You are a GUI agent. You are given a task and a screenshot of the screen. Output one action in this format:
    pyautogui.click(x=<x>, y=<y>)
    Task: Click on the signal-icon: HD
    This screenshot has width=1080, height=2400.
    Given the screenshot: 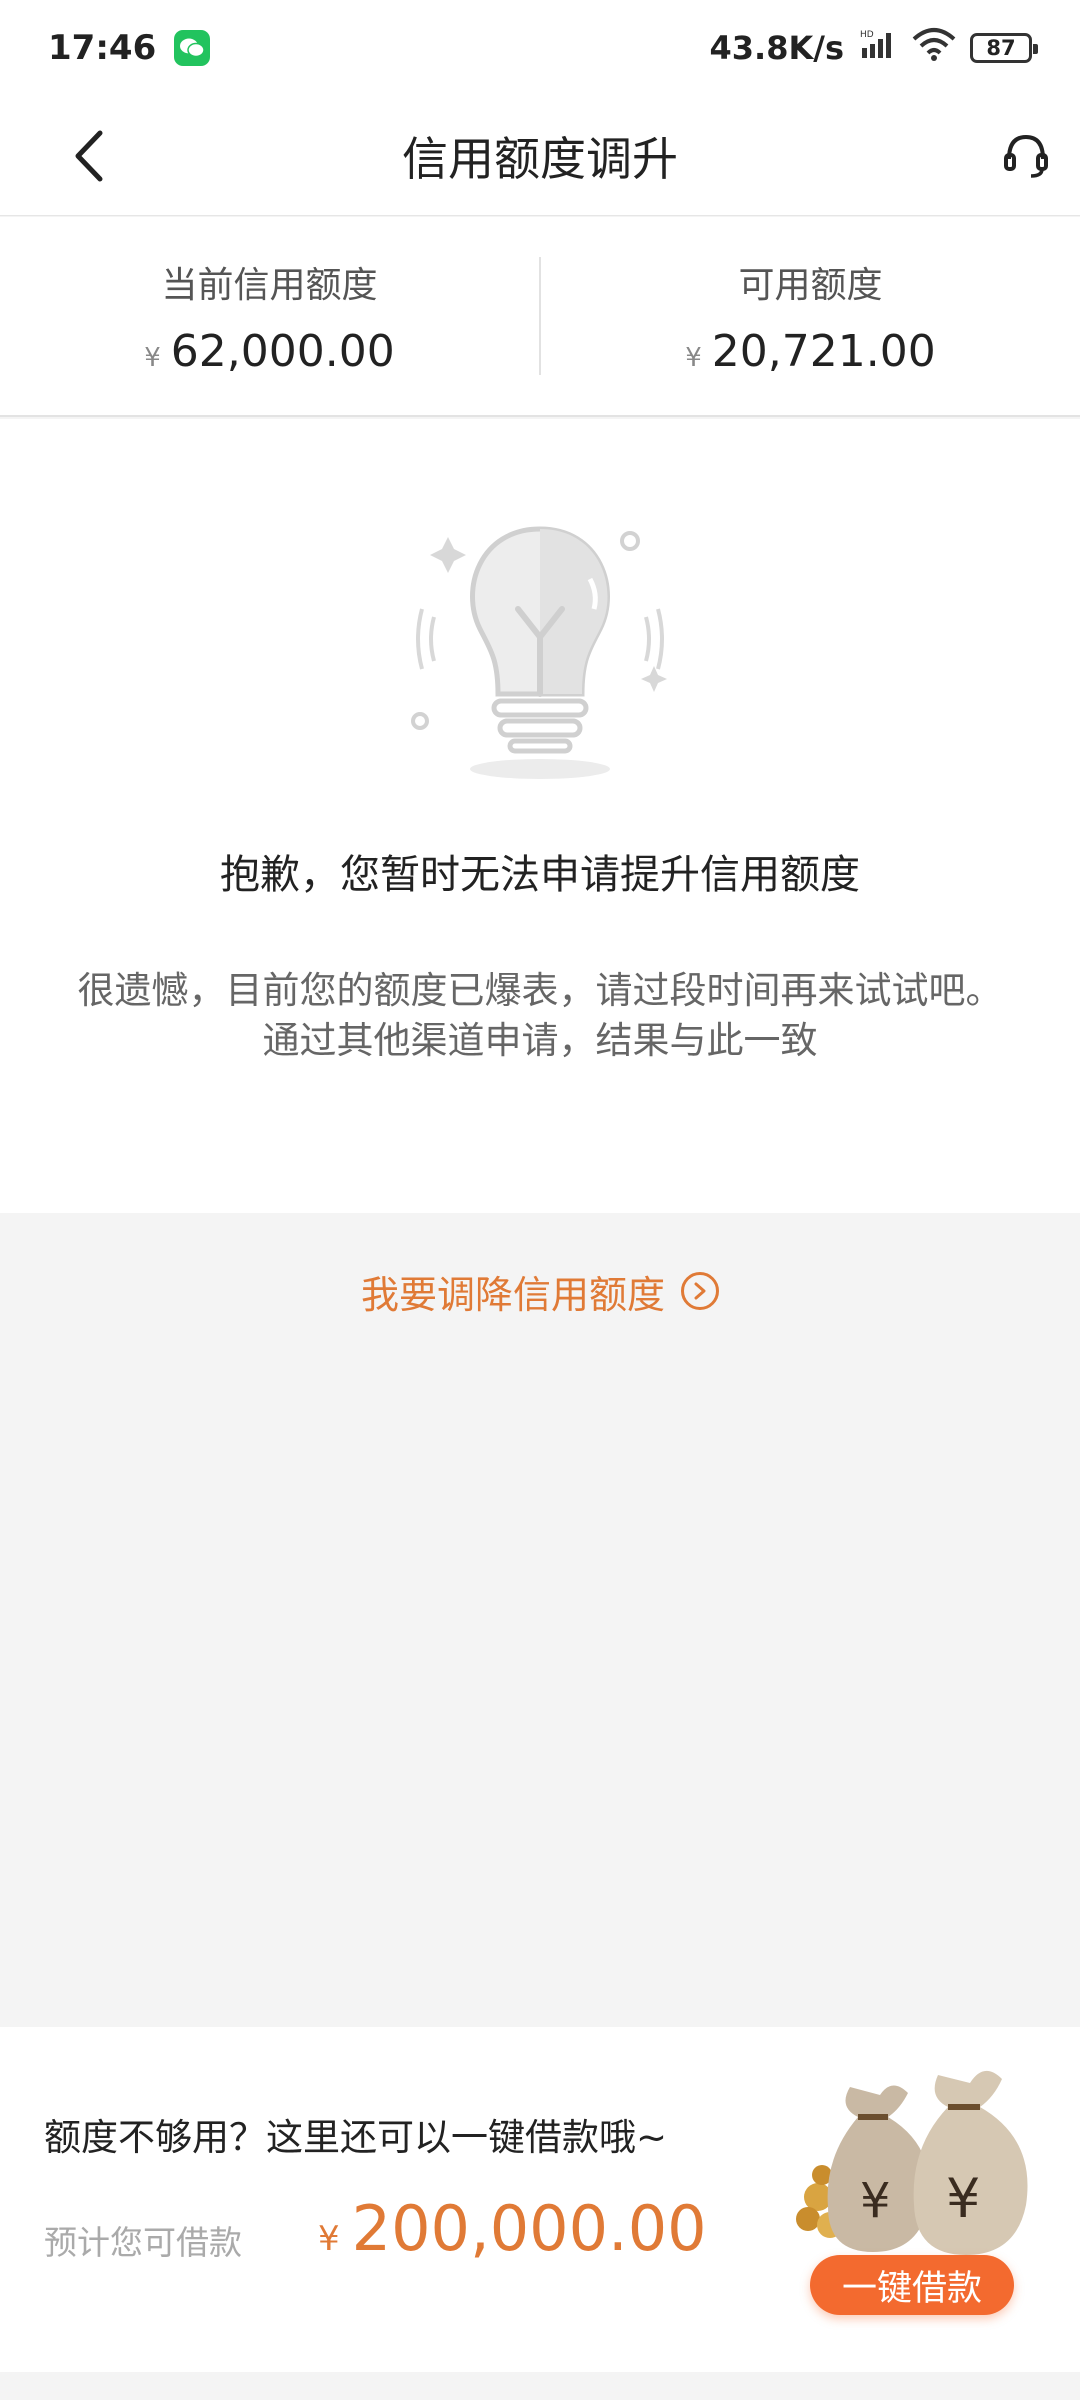 What is the action you would take?
    pyautogui.click(x=878, y=48)
    